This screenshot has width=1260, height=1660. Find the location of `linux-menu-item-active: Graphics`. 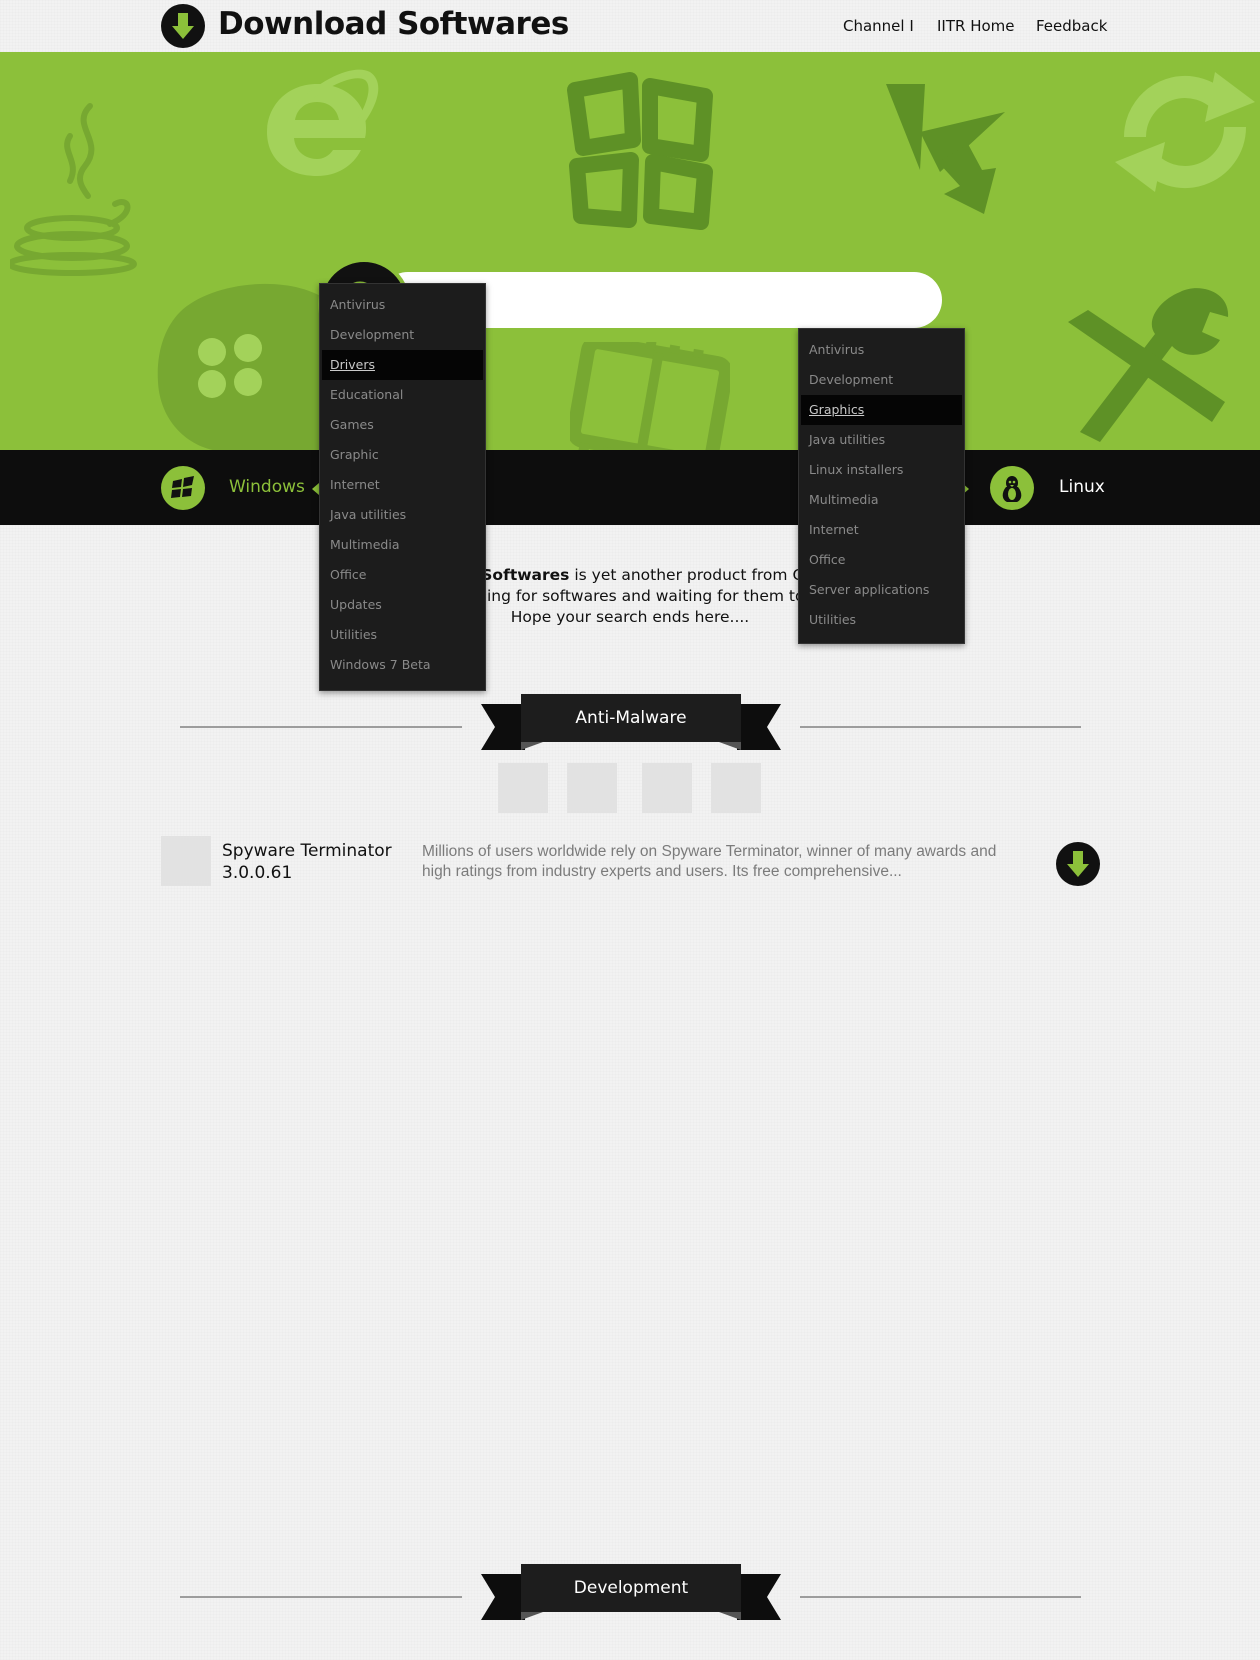

linux-menu-item-active: Graphics is located at coordinates (881, 410).